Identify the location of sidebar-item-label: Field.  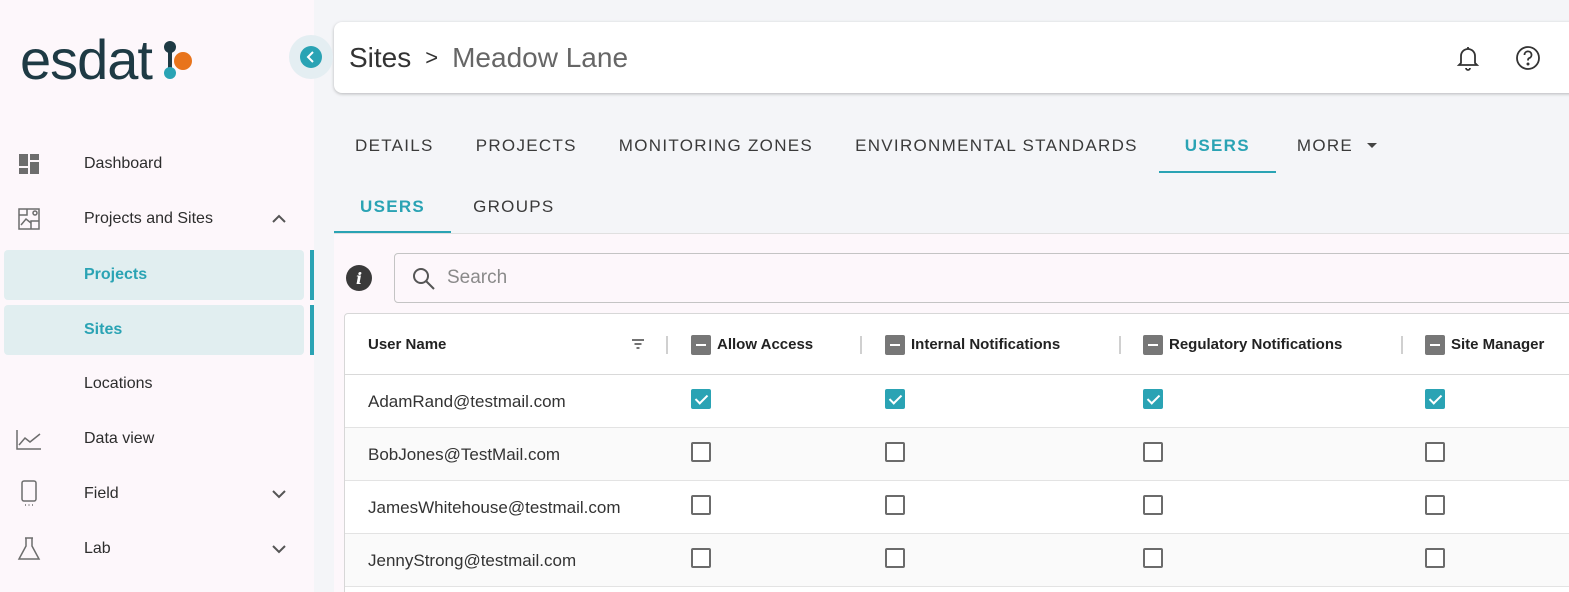
(101, 493).